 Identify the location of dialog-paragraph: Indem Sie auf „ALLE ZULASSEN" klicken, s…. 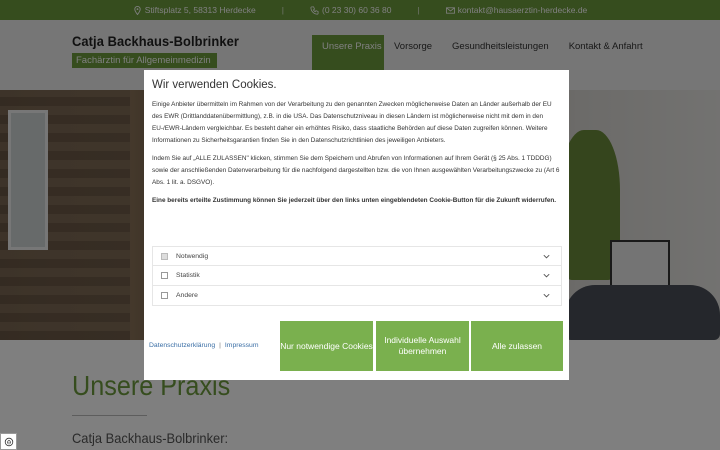
(356, 170).